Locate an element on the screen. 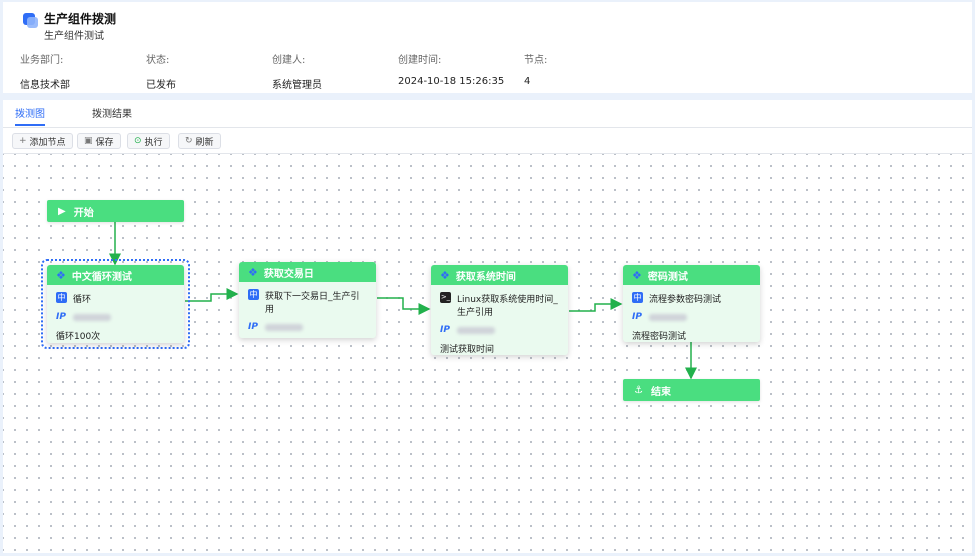 The image size is (975, 556). meta-label-created-time: 创建时间: is located at coordinates (420, 60).